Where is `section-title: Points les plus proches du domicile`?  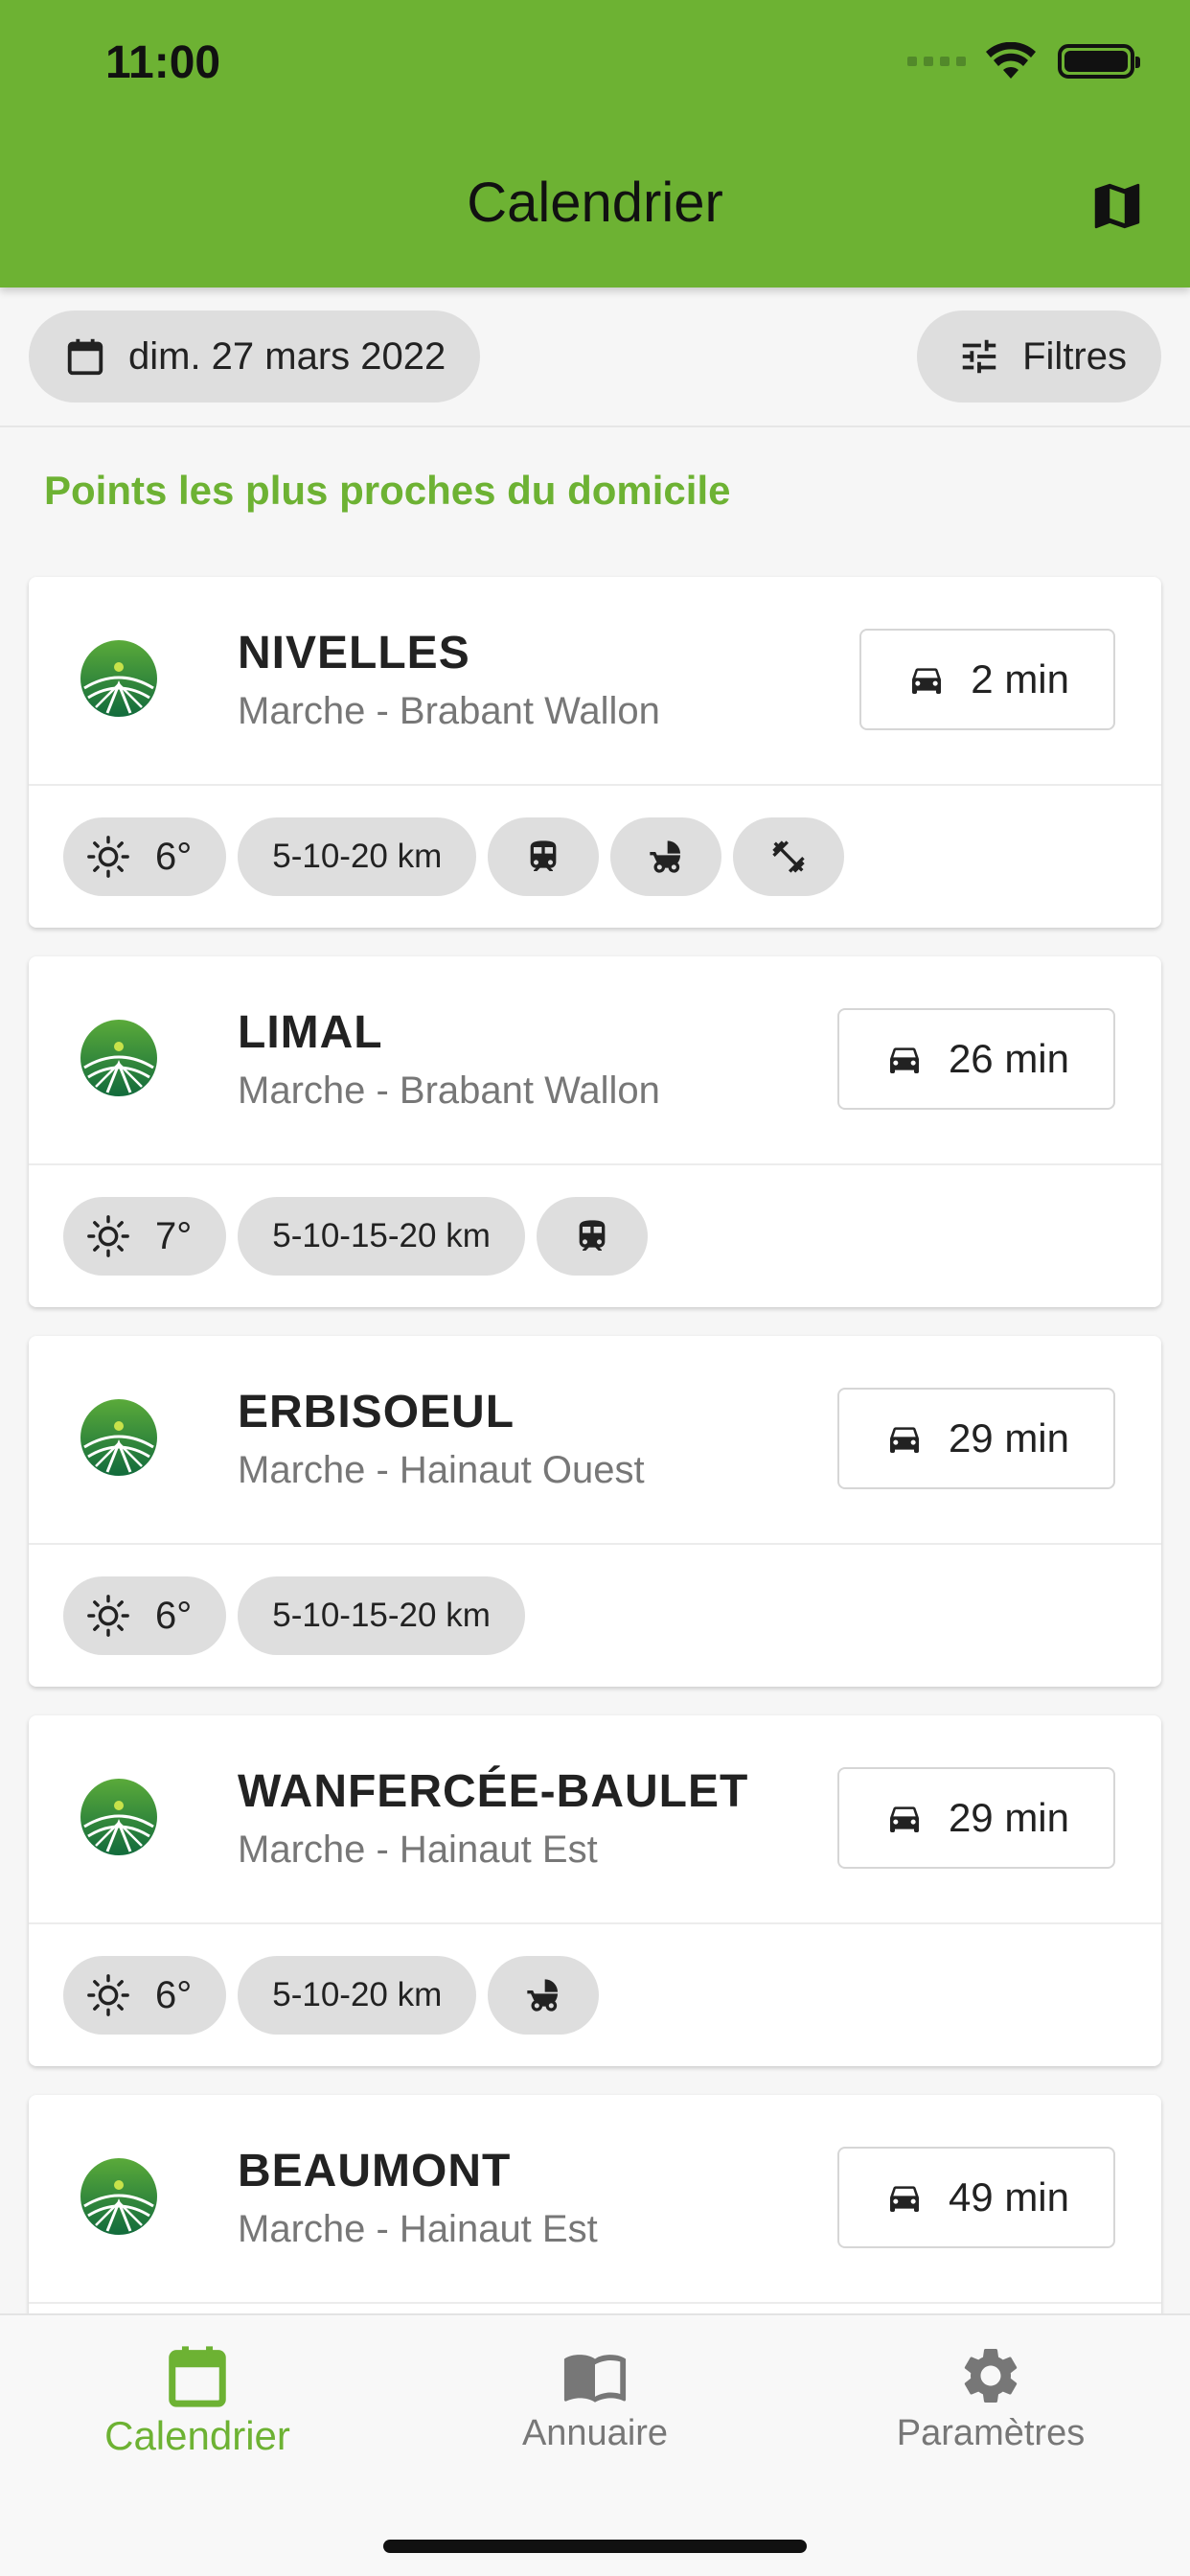 section-title: Points les plus proches du domicile is located at coordinates (388, 490).